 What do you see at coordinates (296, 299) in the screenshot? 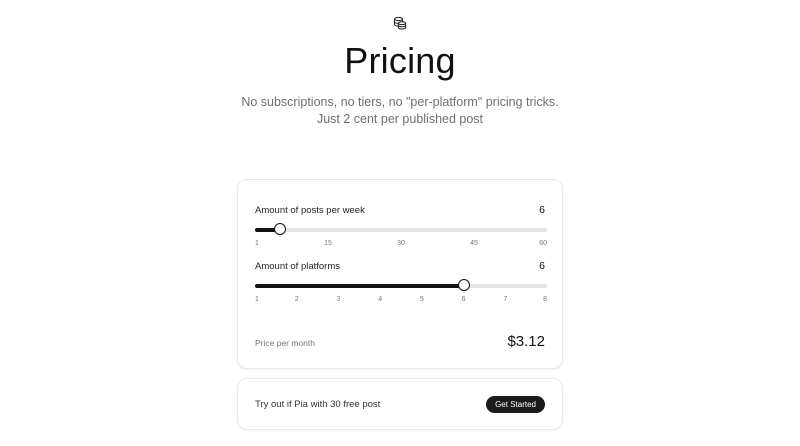
I see `platforms-tick-label: 2` at bounding box center [296, 299].